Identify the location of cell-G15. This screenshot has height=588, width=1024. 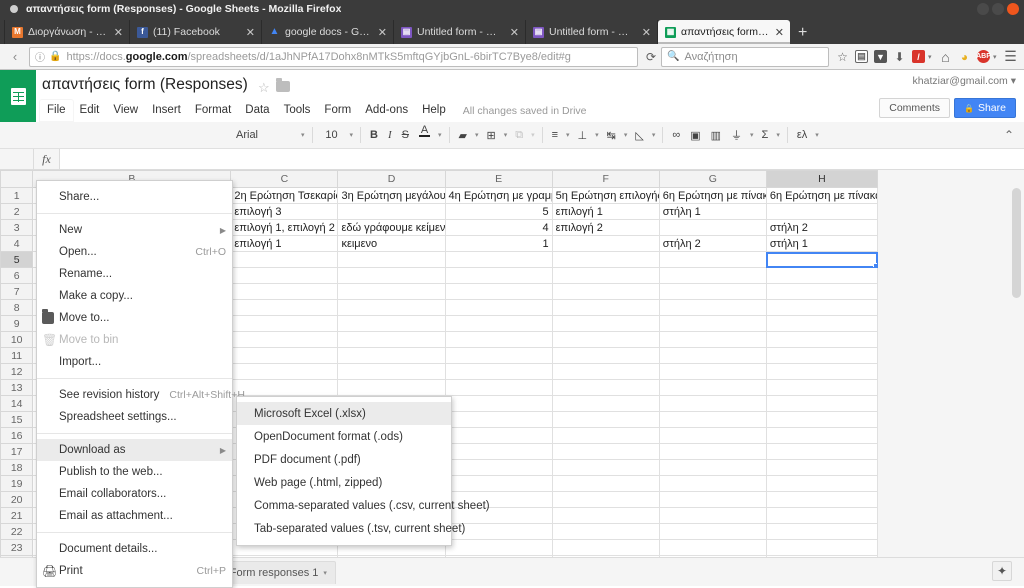
(712, 419).